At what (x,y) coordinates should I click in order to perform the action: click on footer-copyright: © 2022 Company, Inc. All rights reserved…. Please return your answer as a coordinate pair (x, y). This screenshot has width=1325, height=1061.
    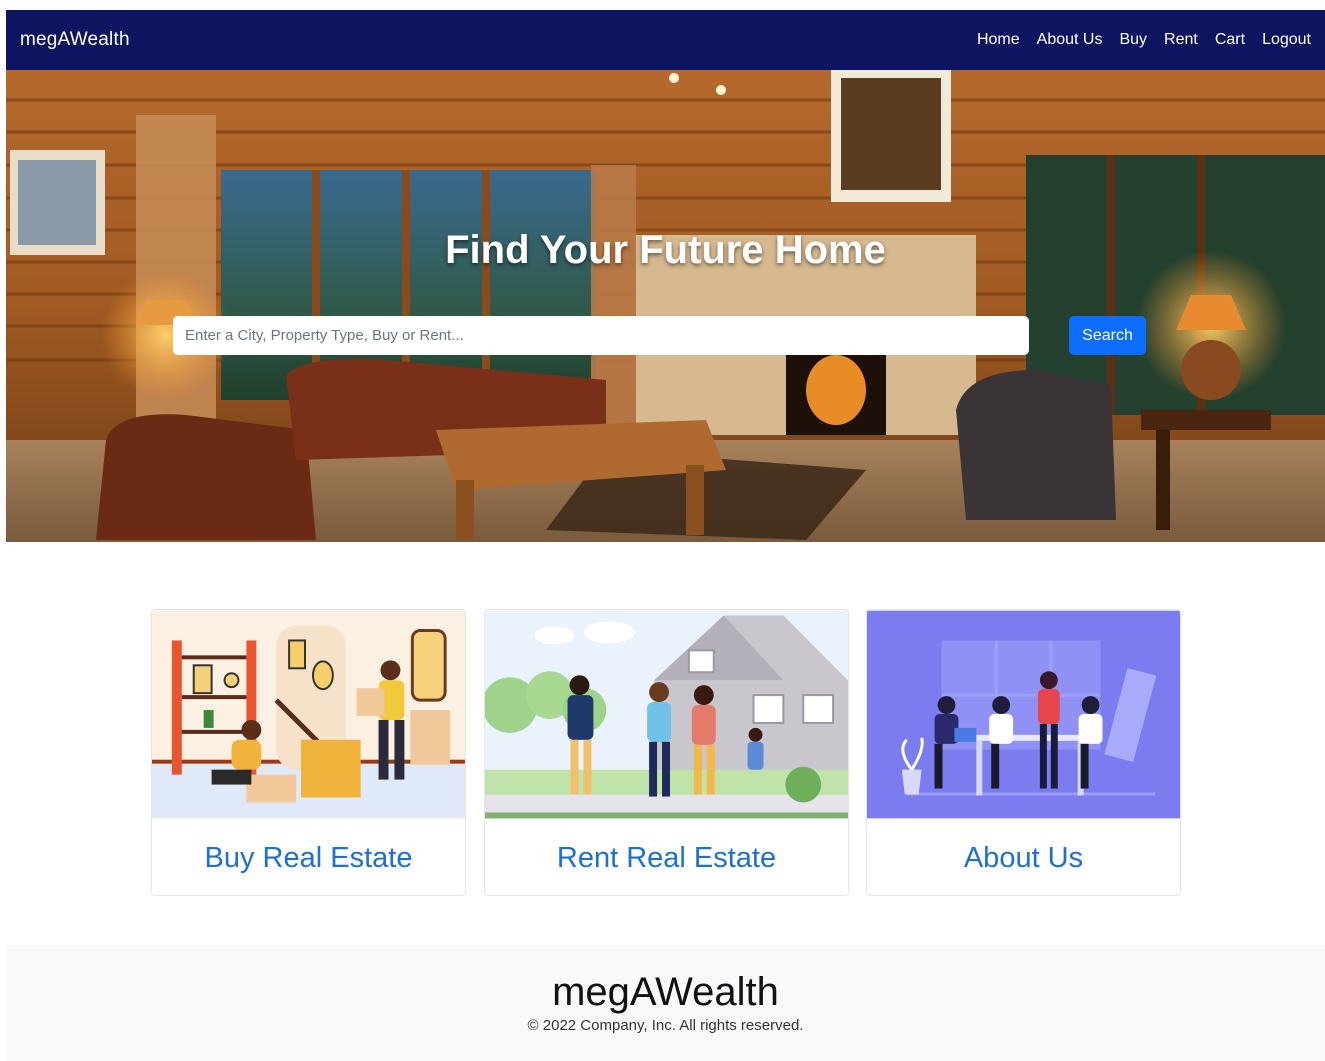
    Looking at the image, I should click on (665, 1025).